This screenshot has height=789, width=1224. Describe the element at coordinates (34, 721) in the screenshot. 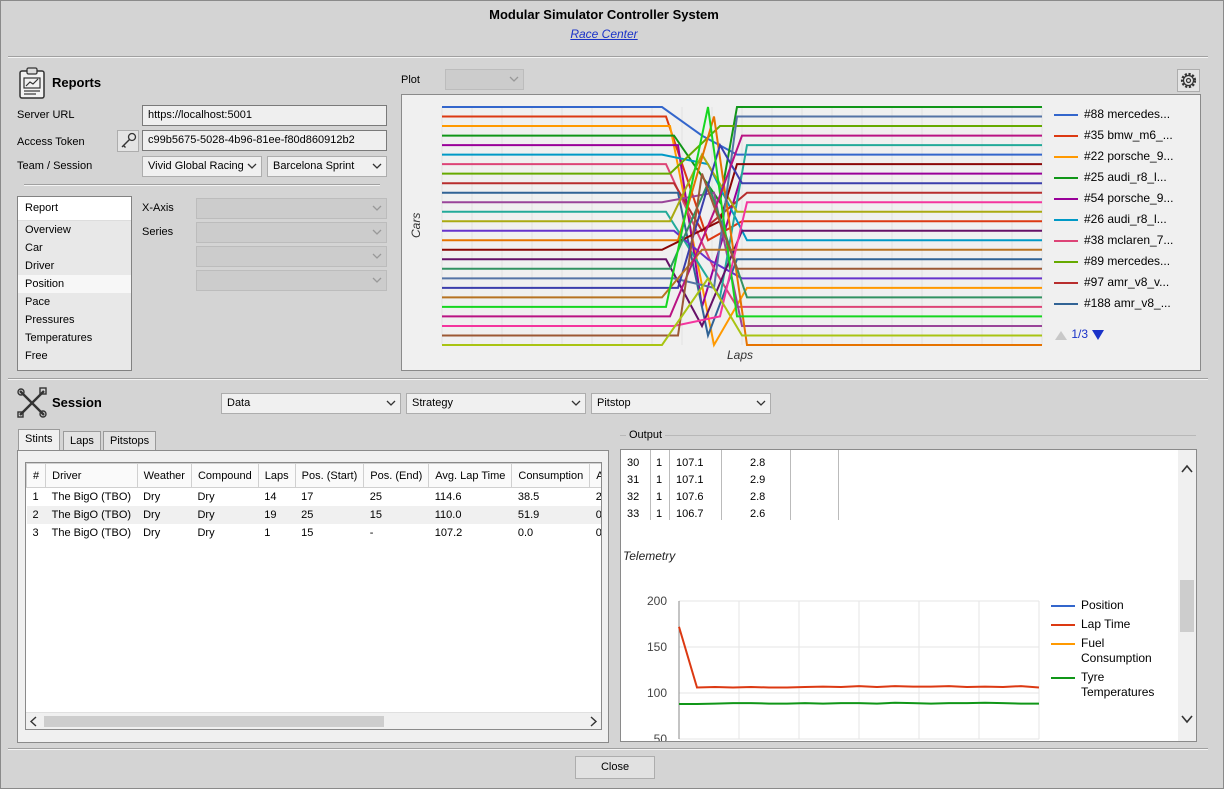

I see `scroll-left-icon` at that location.